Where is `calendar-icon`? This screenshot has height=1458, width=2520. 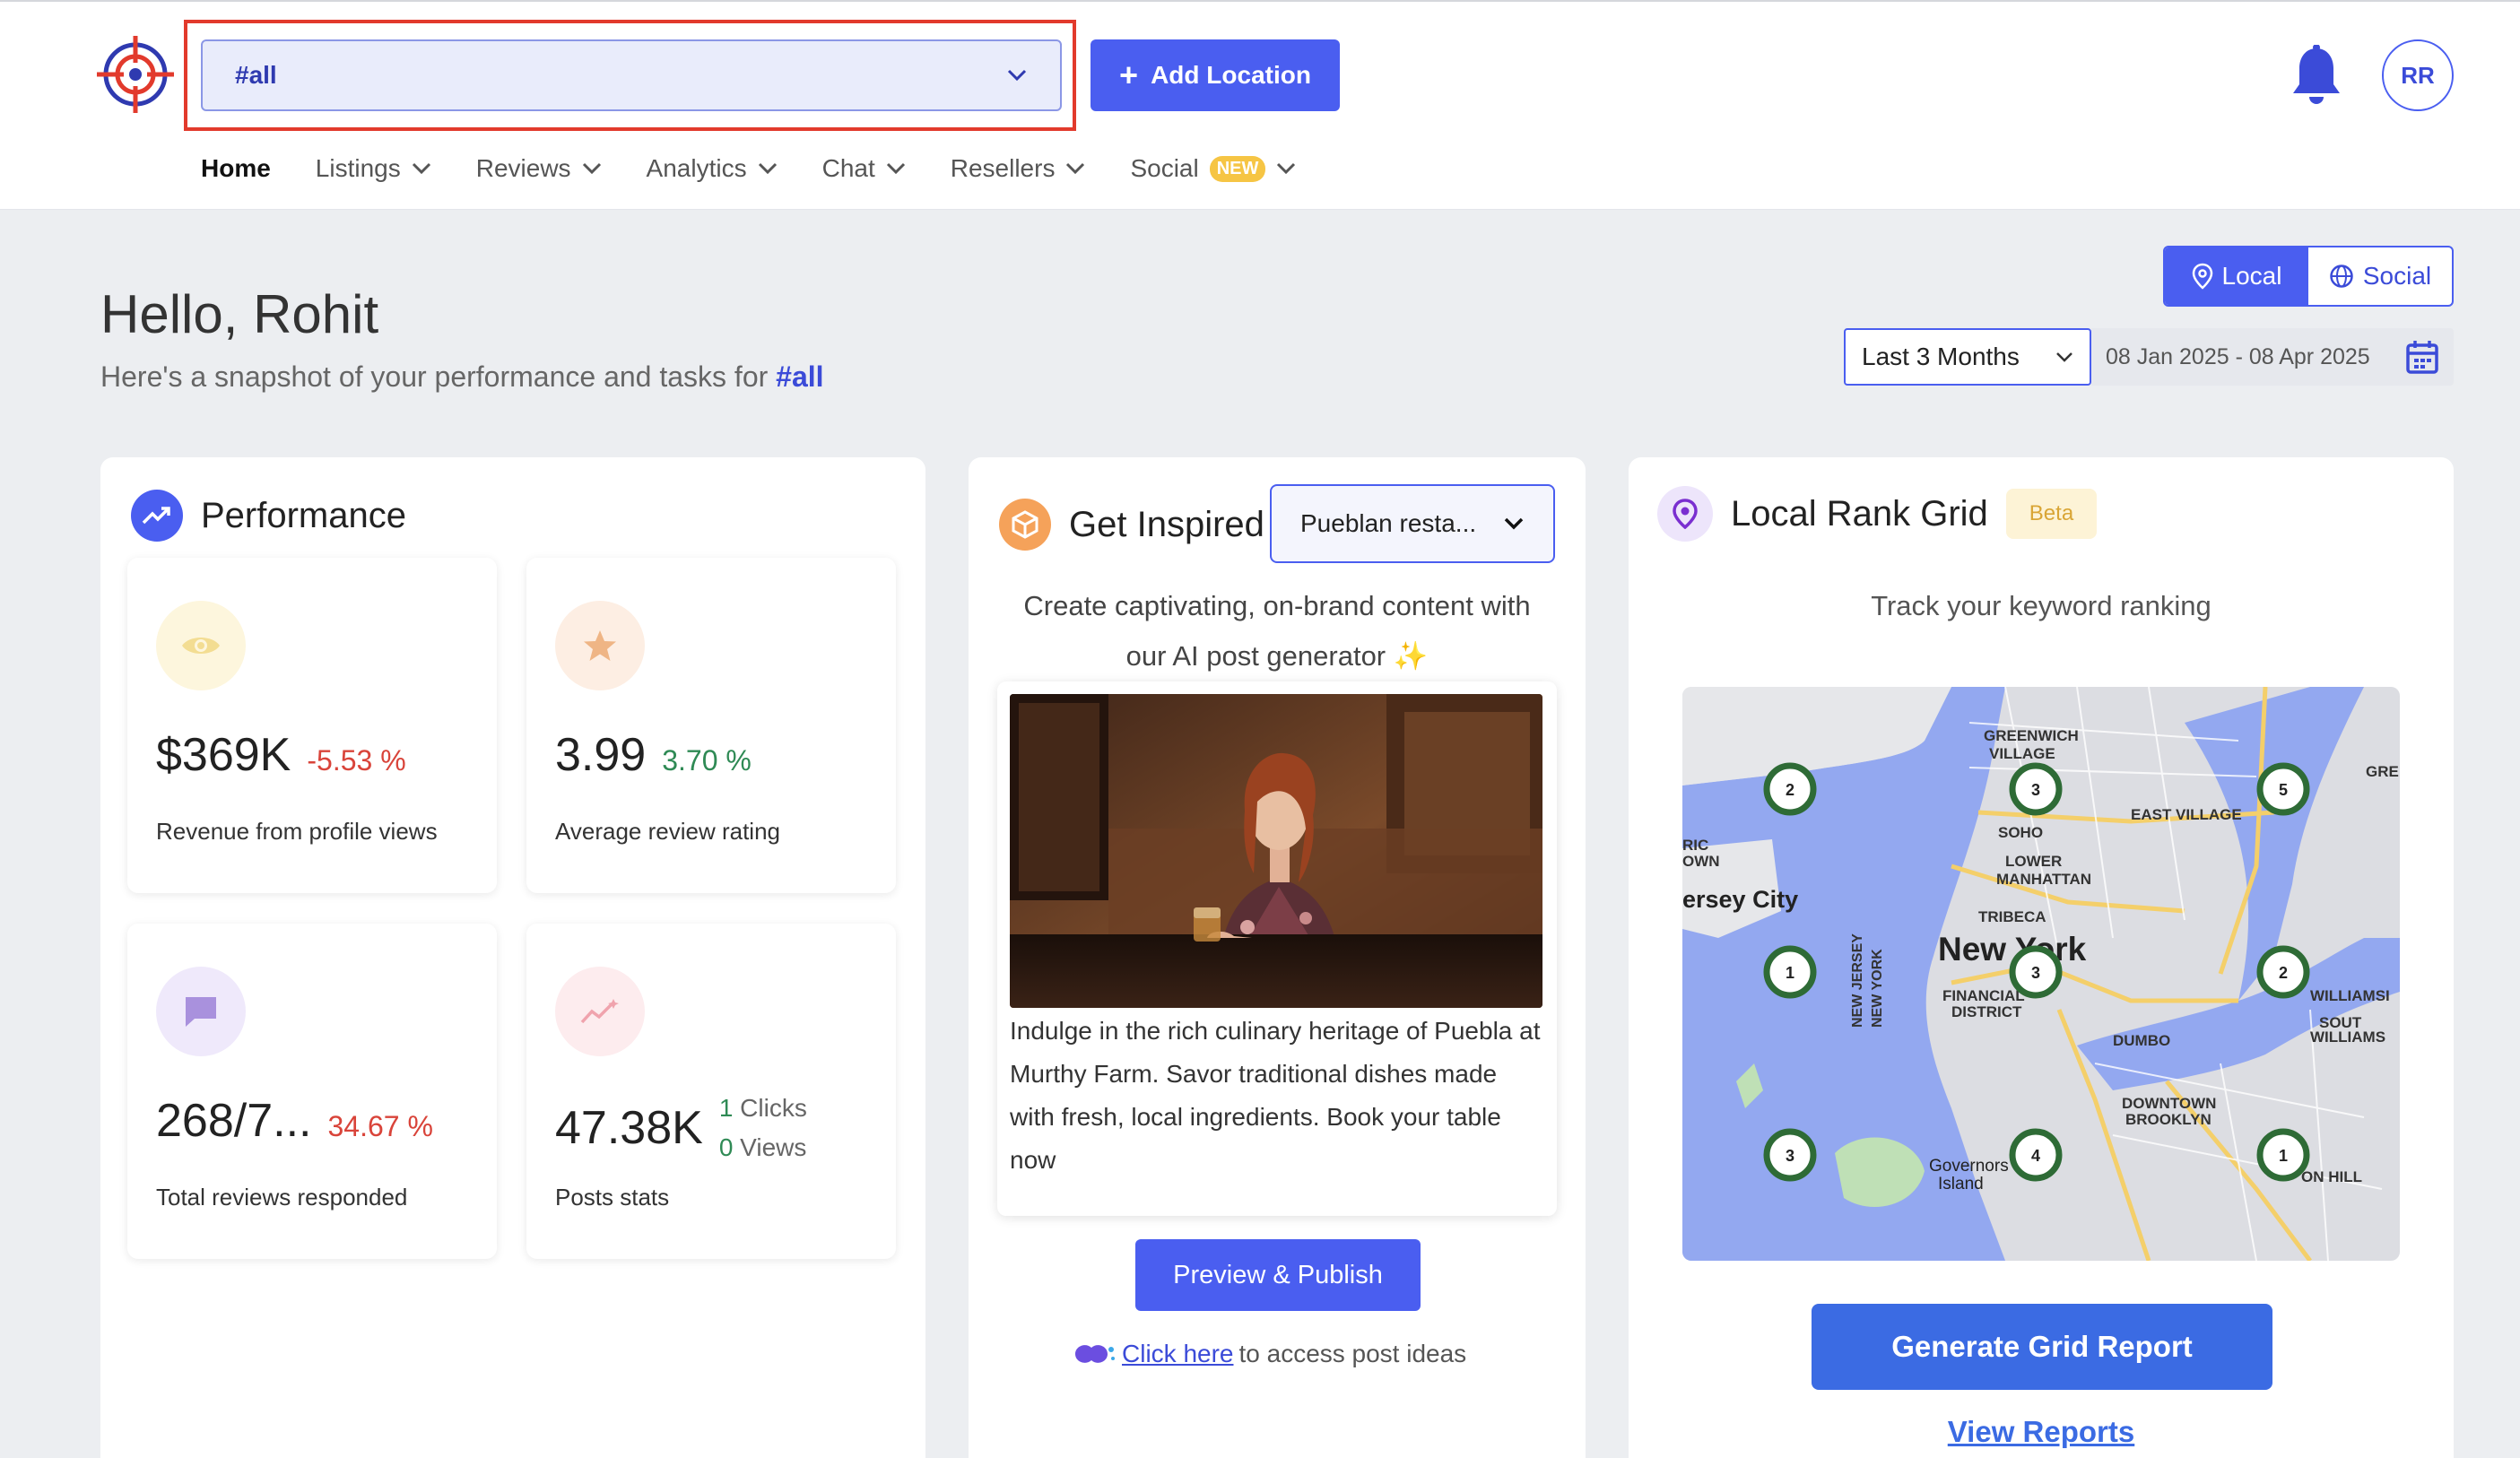
calendar-icon is located at coordinates (2422, 357).